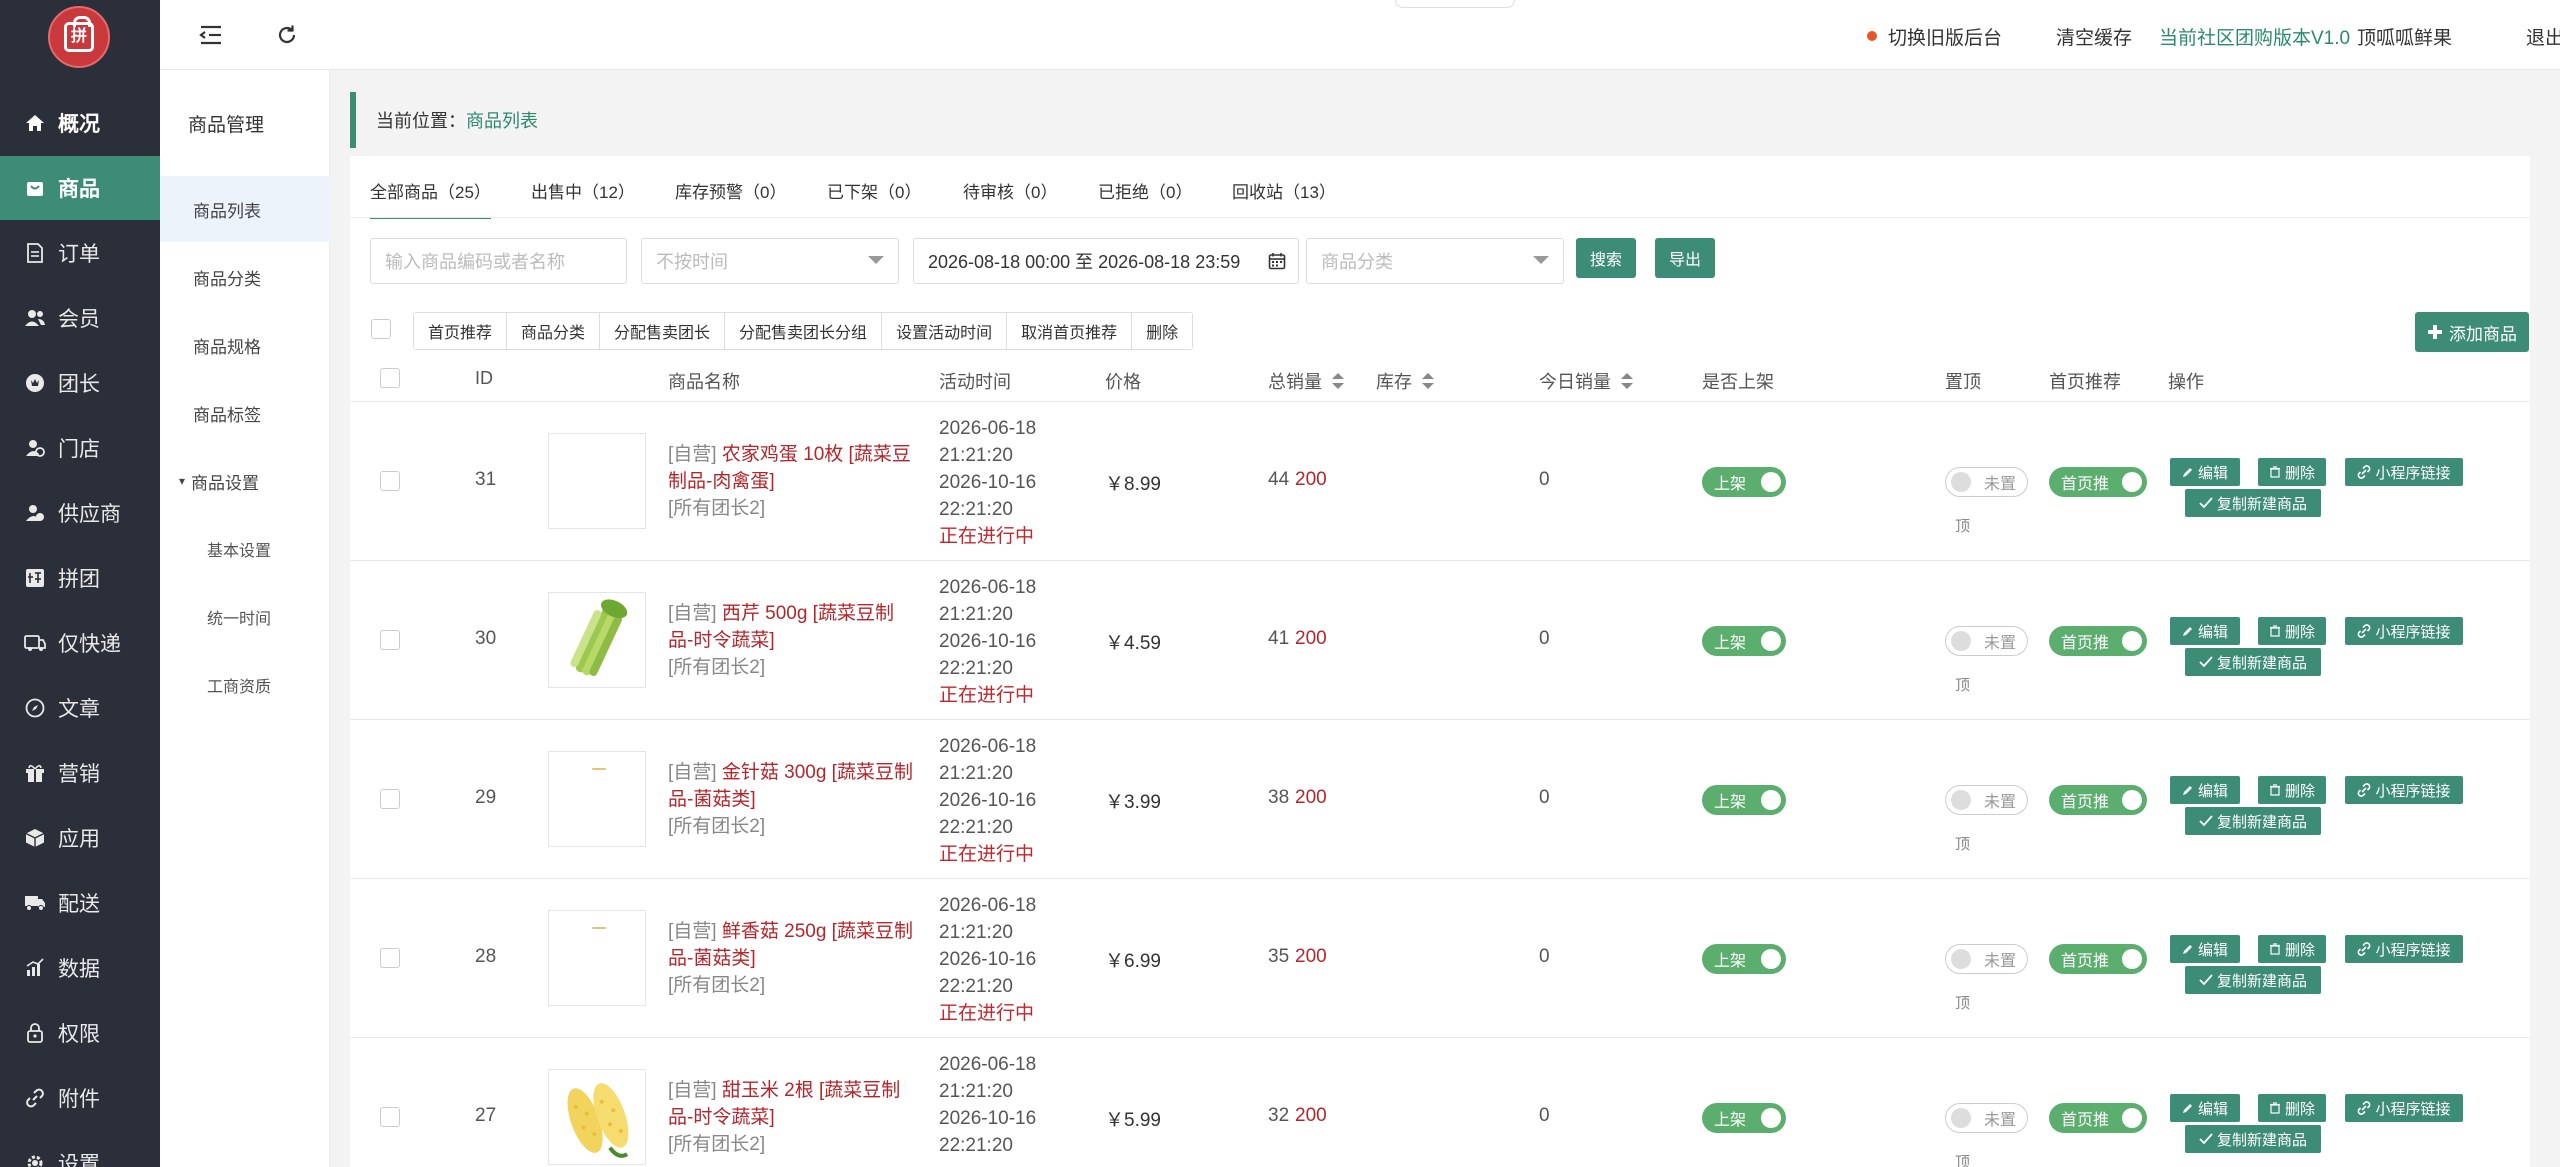 This screenshot has height=1167, width=2560. I want to click on sidebar-item-11: 应用, so click(80, 838).